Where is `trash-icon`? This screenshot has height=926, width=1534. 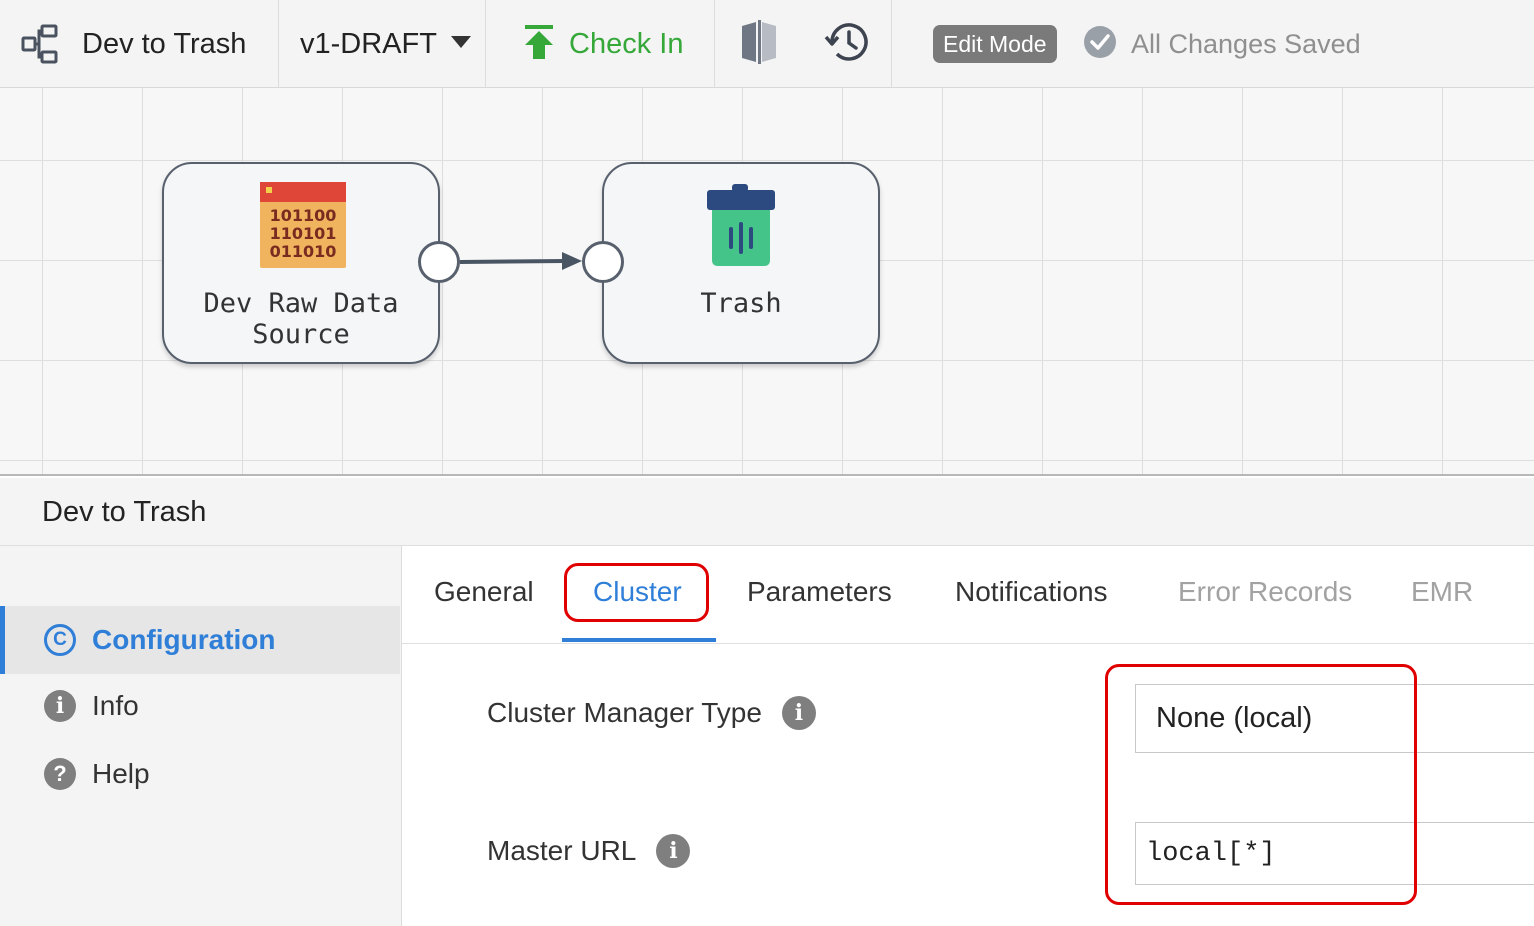 trash-icon is located at coordinates (741, 227).